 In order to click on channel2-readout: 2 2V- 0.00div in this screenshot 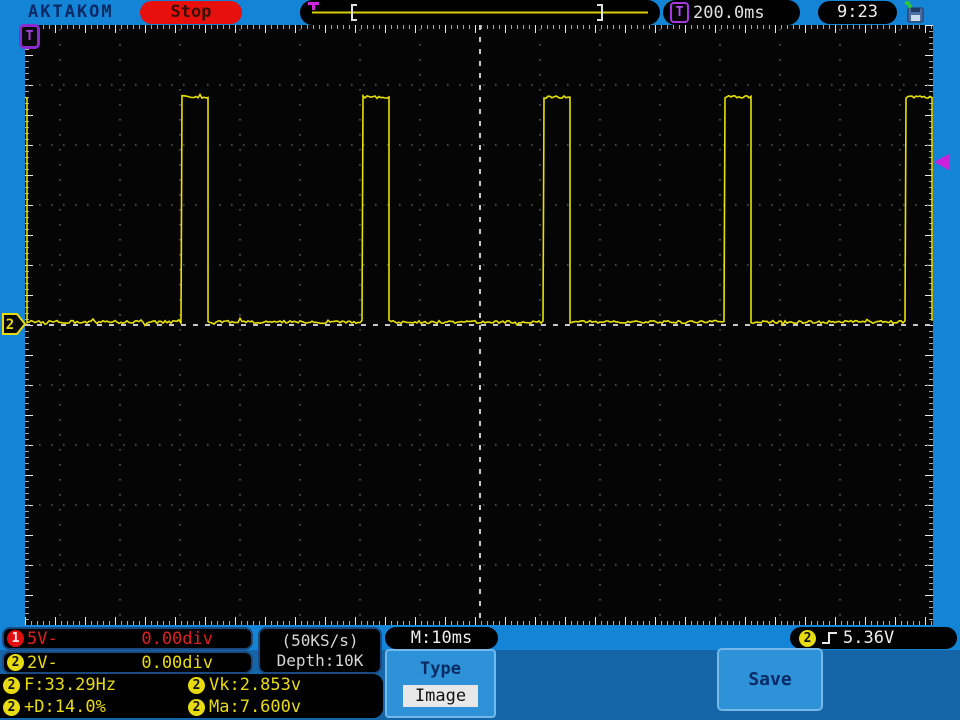, I will do `click(127, 662)`.